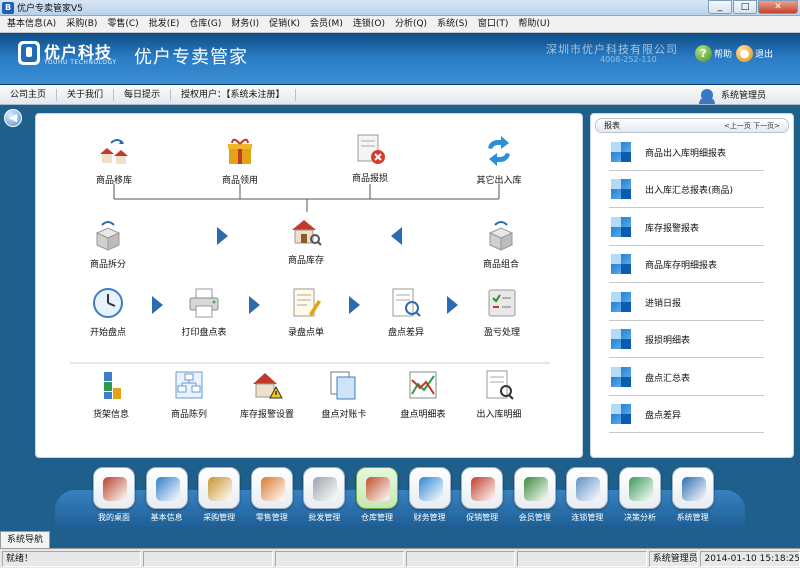 The width and height of the screenshot is (800, 568). What do you see at coordinates (191, 57) in the screenshot?
I see `app-name: 优户专卖管家` at bounding box center [191, 57].